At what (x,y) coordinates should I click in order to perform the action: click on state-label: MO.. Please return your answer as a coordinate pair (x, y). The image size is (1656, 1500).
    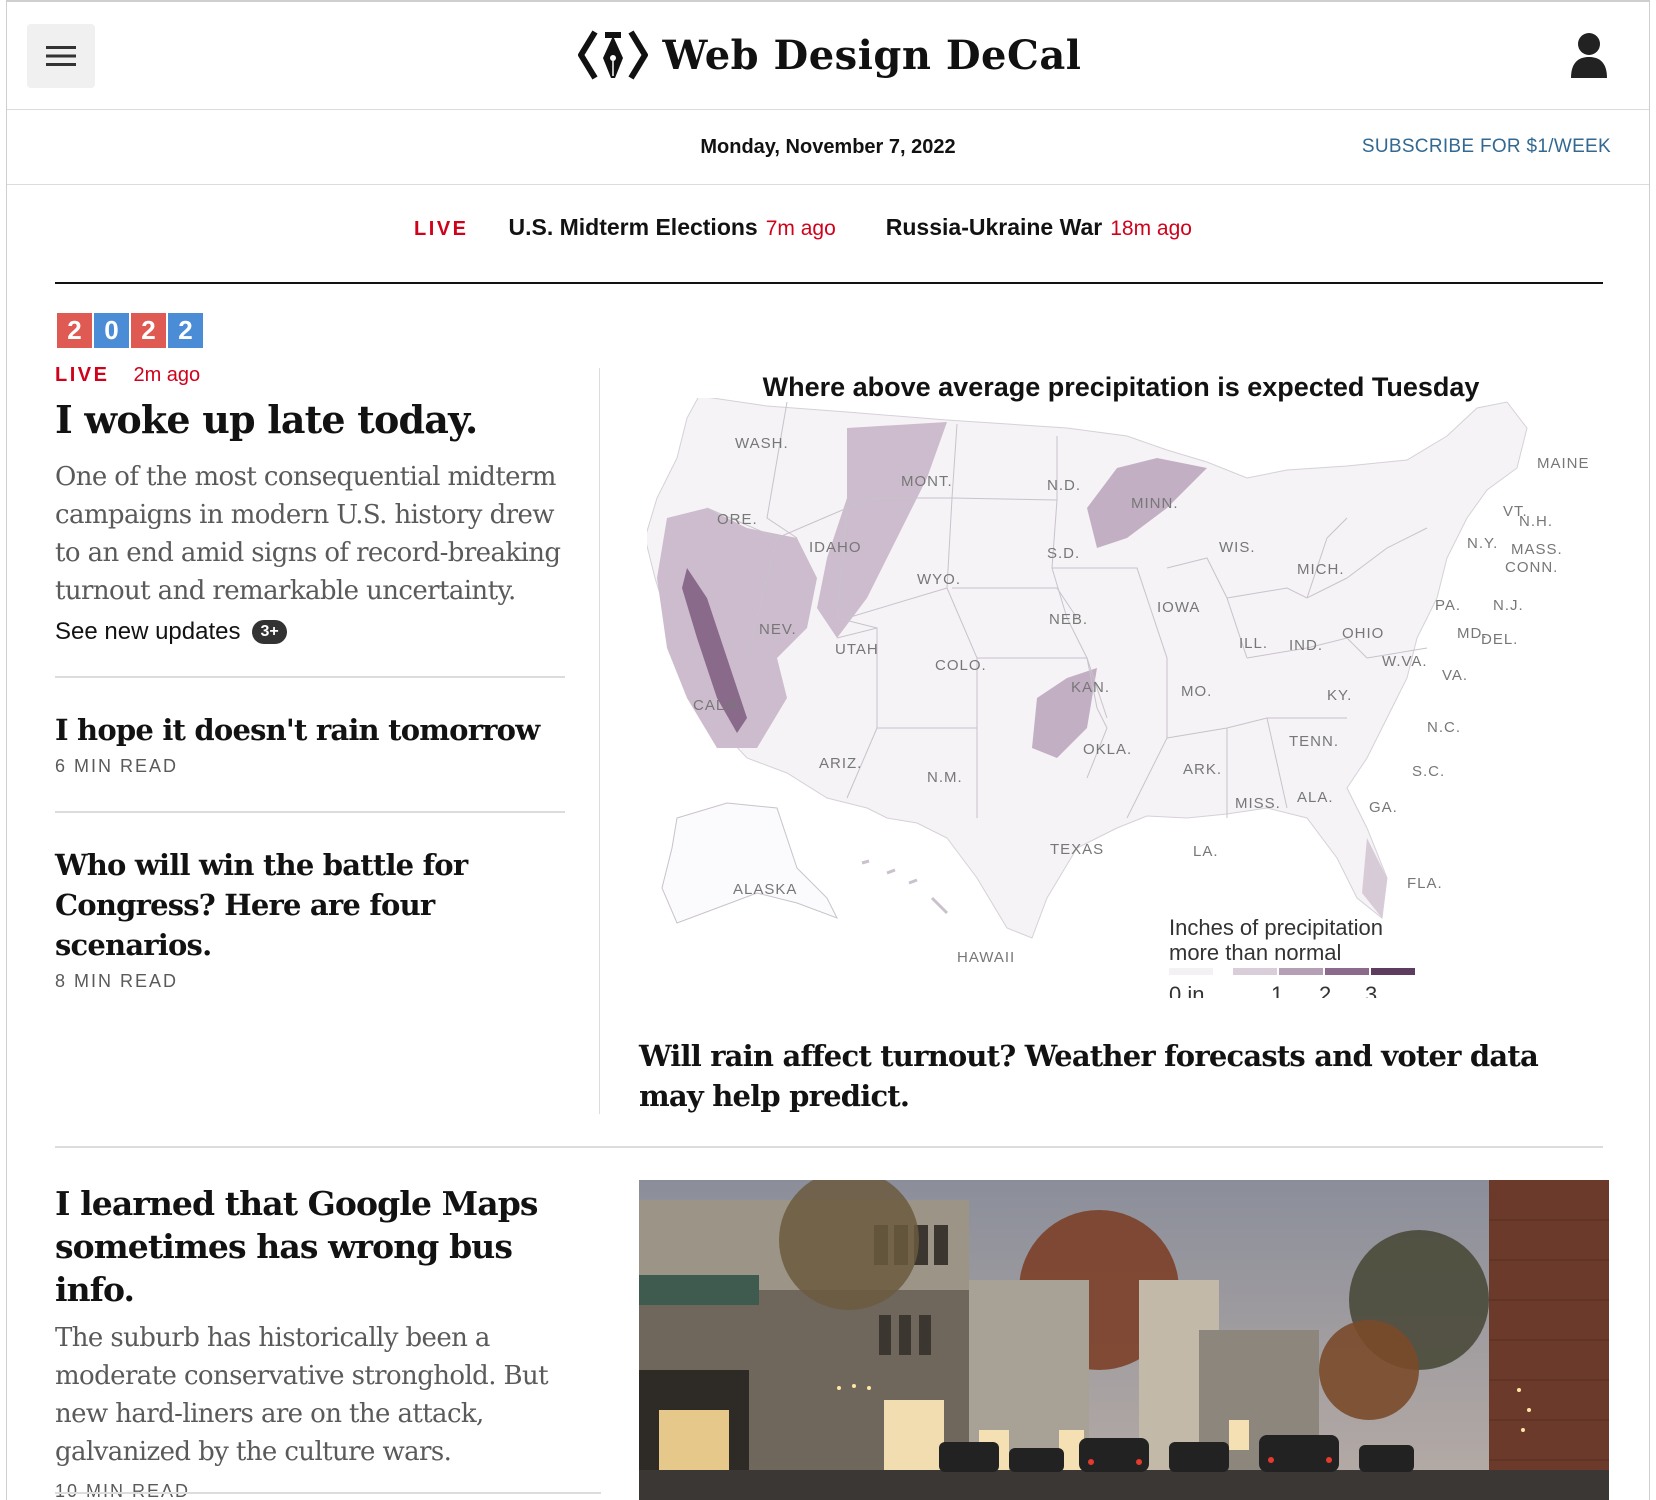
    Looking at the image, I should click on (1196, 691).